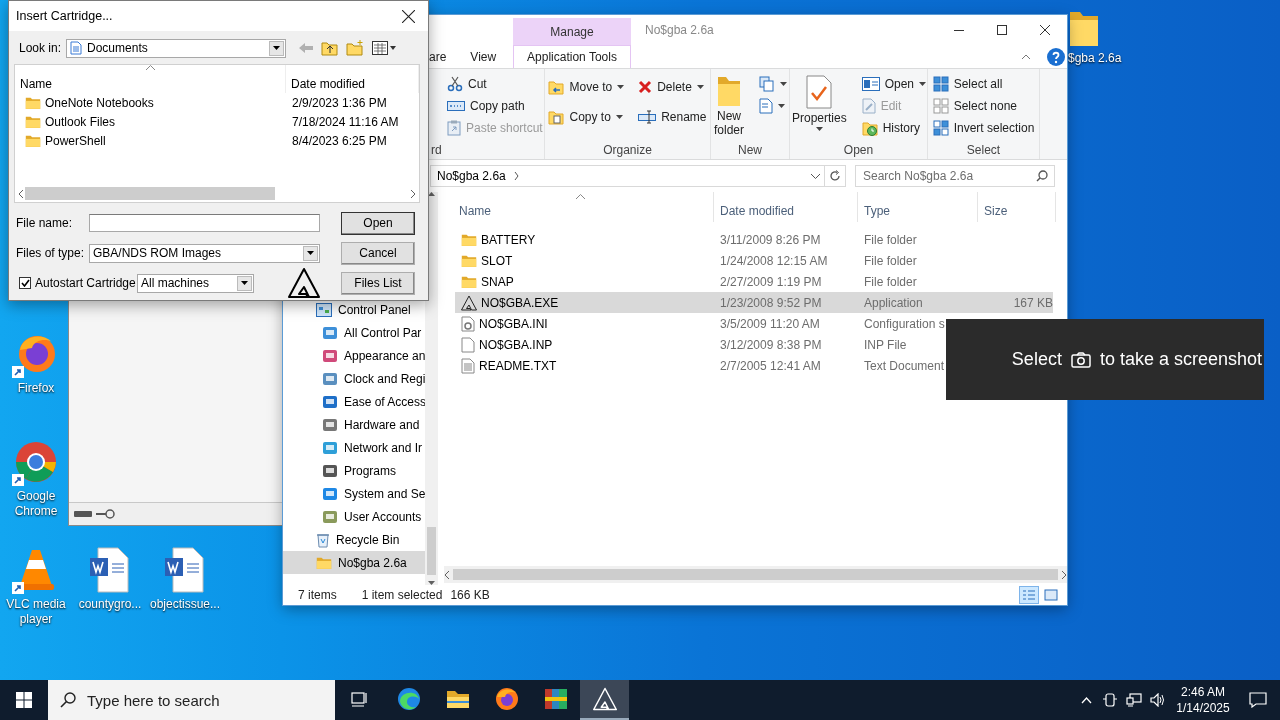 This screenshot has width=1280, height=720. What do you see at coordinates (75, 140) in the screenshot?
I see `file-name: PowerShell` at bounding box center [75, 140].